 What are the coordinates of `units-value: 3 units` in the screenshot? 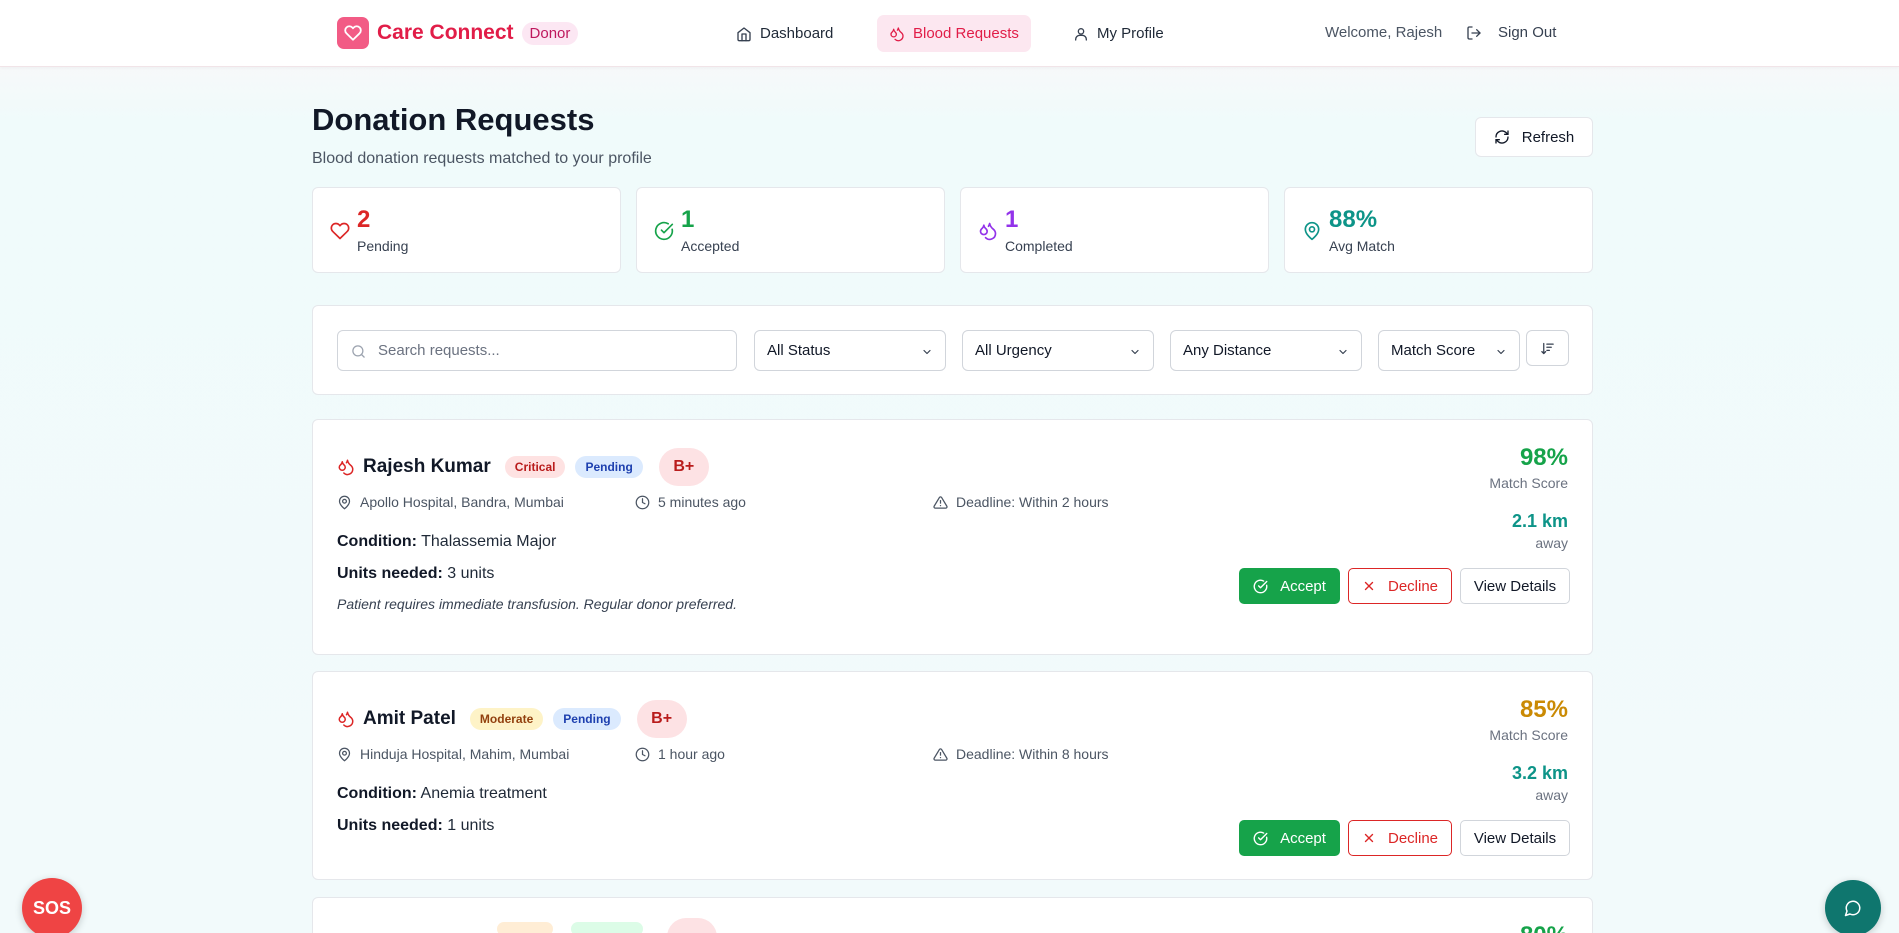 It's located at (471, 573).